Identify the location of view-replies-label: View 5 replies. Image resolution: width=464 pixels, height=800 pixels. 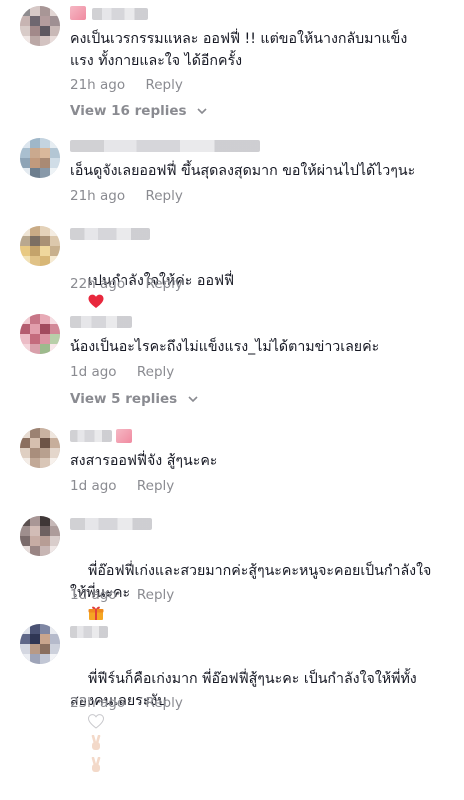
(124, 399).